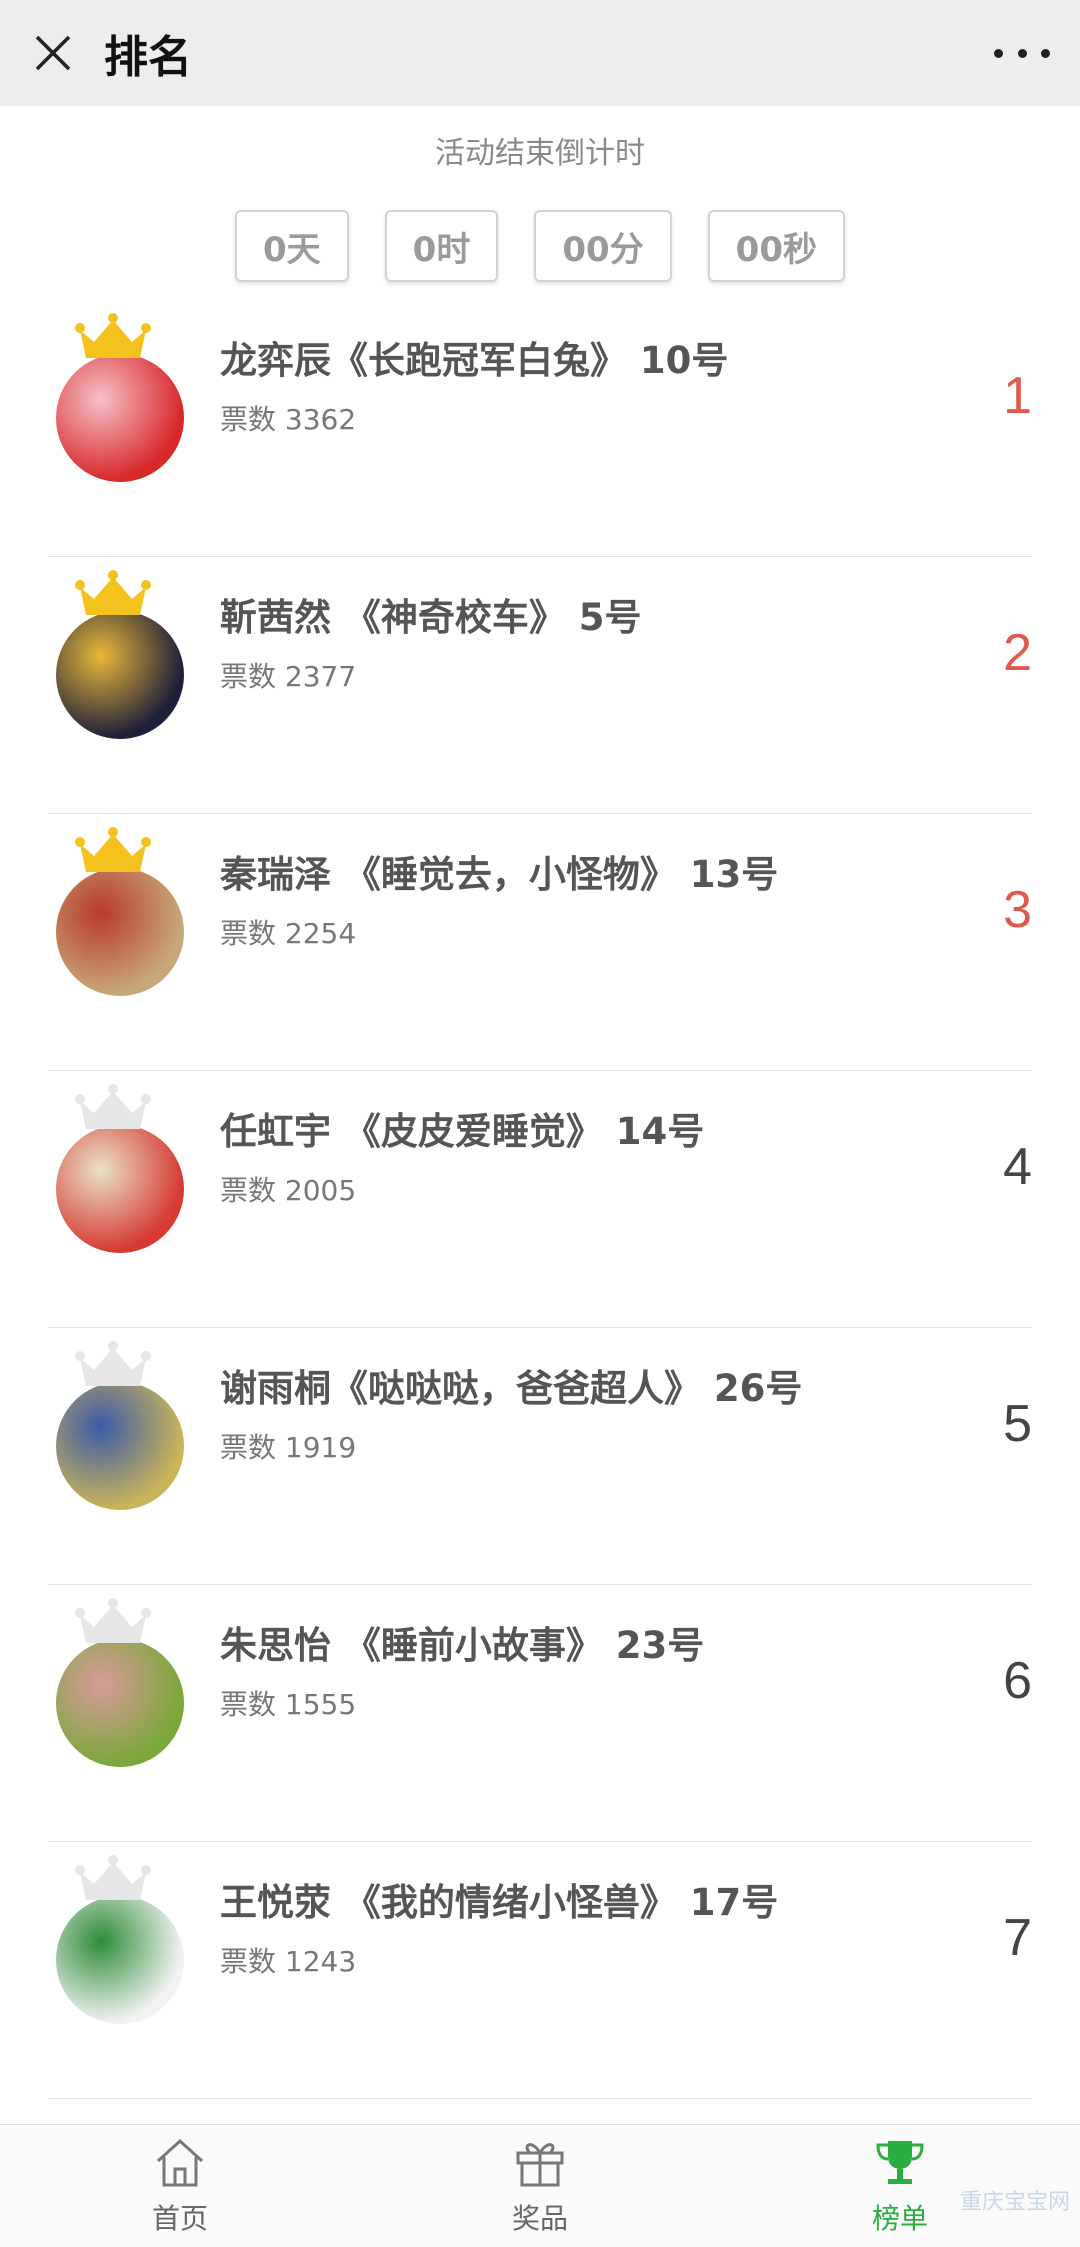  Describe the element at coordinates (1017, 1681) in the screenshot. I see `rank-number: 6` at that location.